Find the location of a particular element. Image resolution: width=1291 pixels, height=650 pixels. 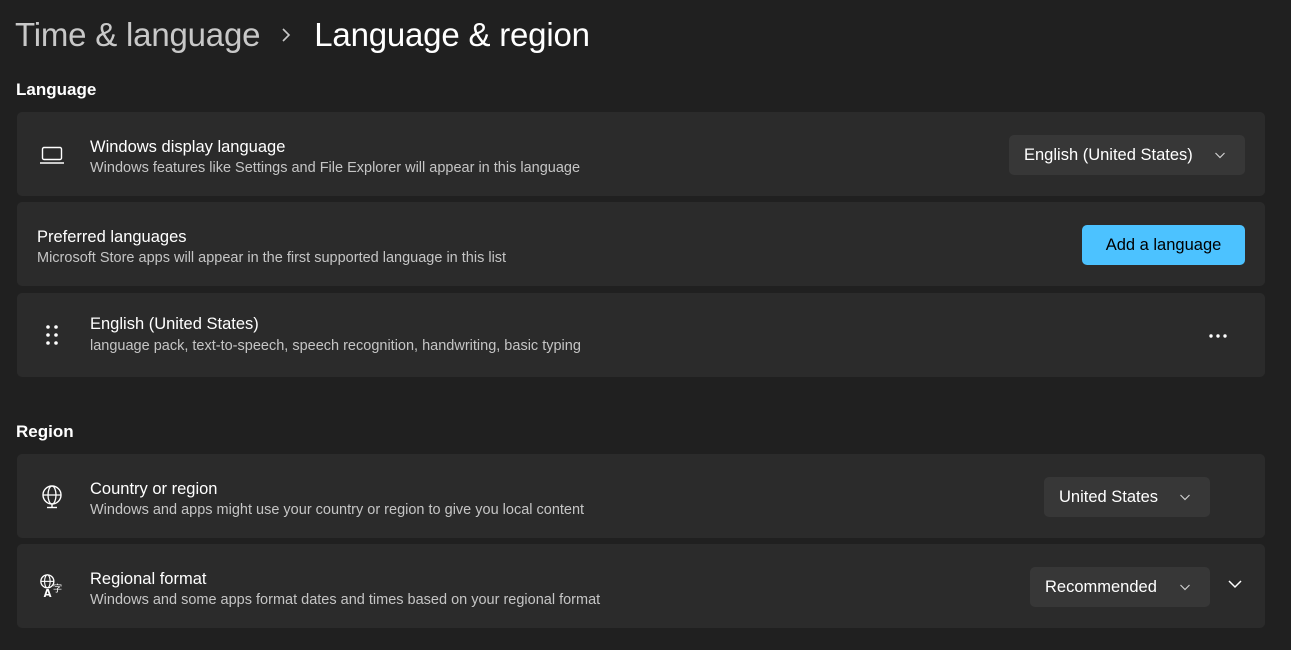

laptop-icon is located at coordinates (52, 155).